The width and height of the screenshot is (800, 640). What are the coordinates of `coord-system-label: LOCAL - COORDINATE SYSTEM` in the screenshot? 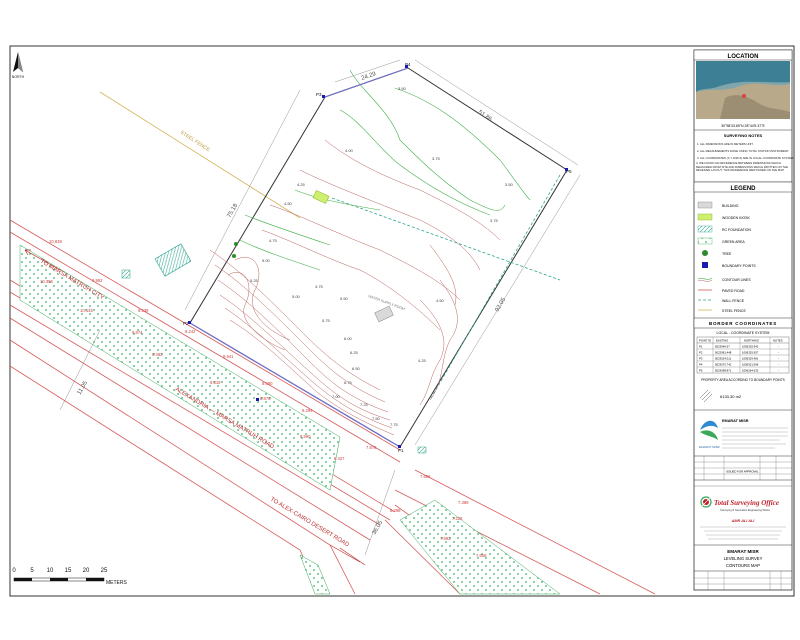 It's located at (743, 333).